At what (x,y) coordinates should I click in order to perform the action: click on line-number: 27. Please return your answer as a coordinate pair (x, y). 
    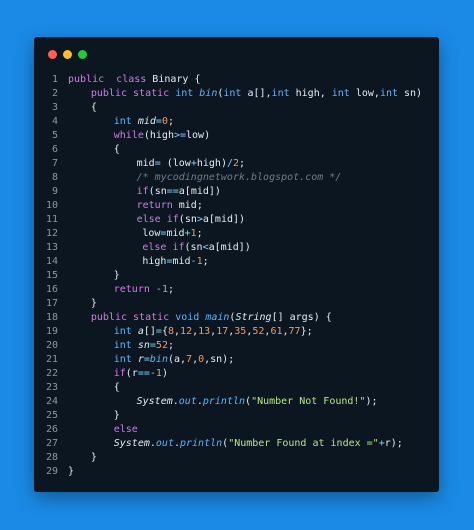
    Looking at the image, I should click on (51, 443).